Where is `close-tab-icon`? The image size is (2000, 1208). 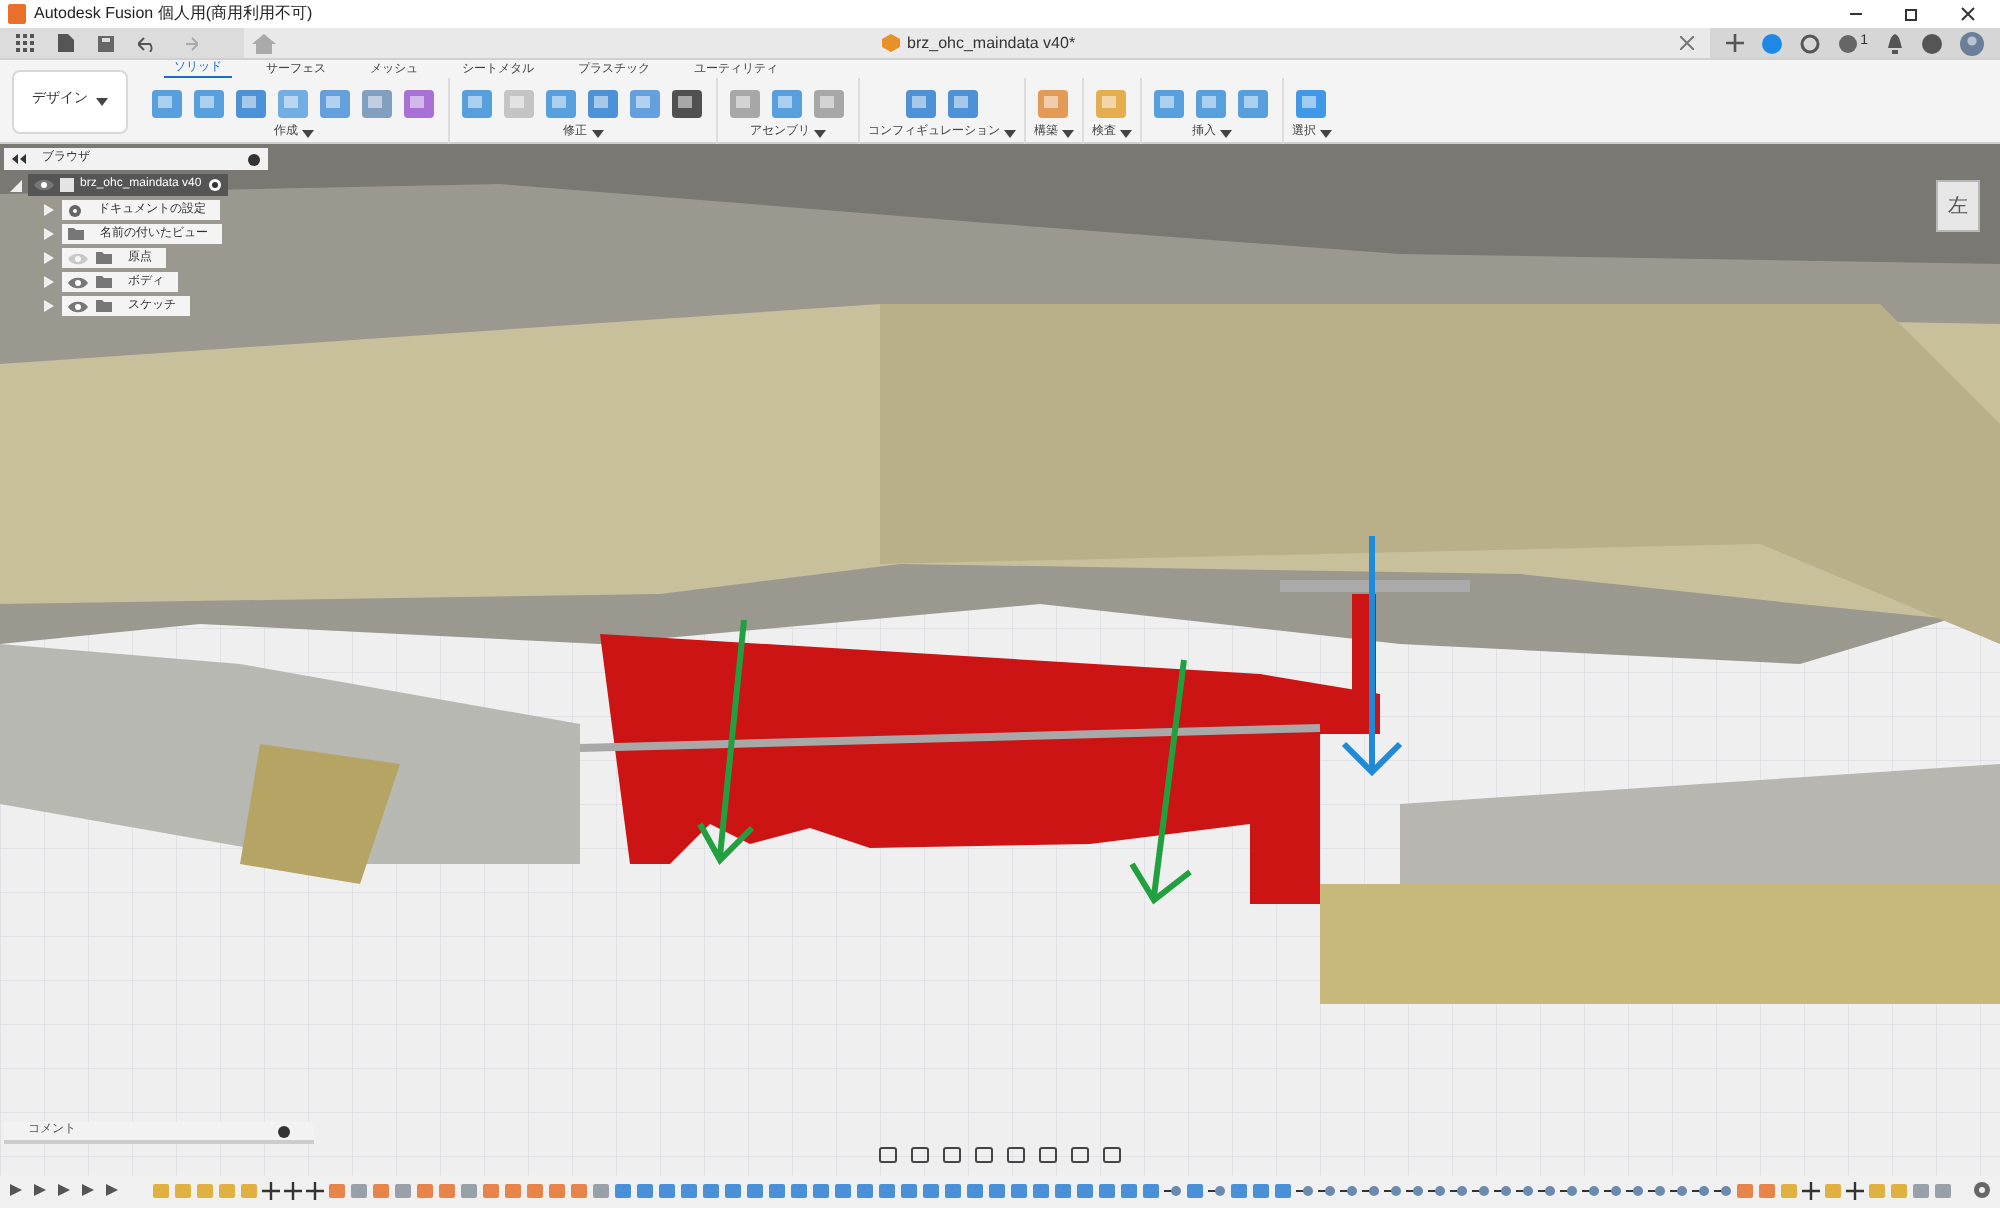
close-tab-icon is located at coordinates (1687, 43).